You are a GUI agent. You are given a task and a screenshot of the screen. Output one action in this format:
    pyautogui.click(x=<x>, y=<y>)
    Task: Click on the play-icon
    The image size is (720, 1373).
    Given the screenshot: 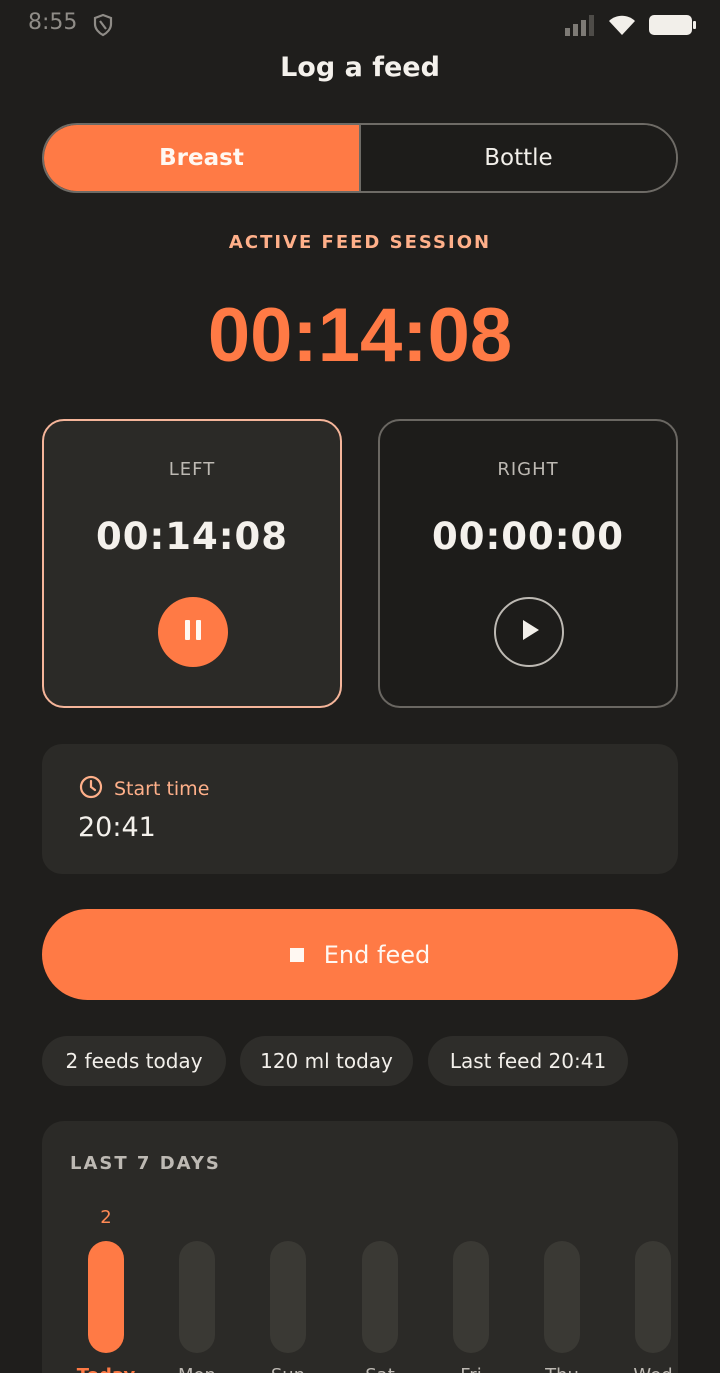 What is the action you would take?
    pyautogui.click(x=529, y=632)
    